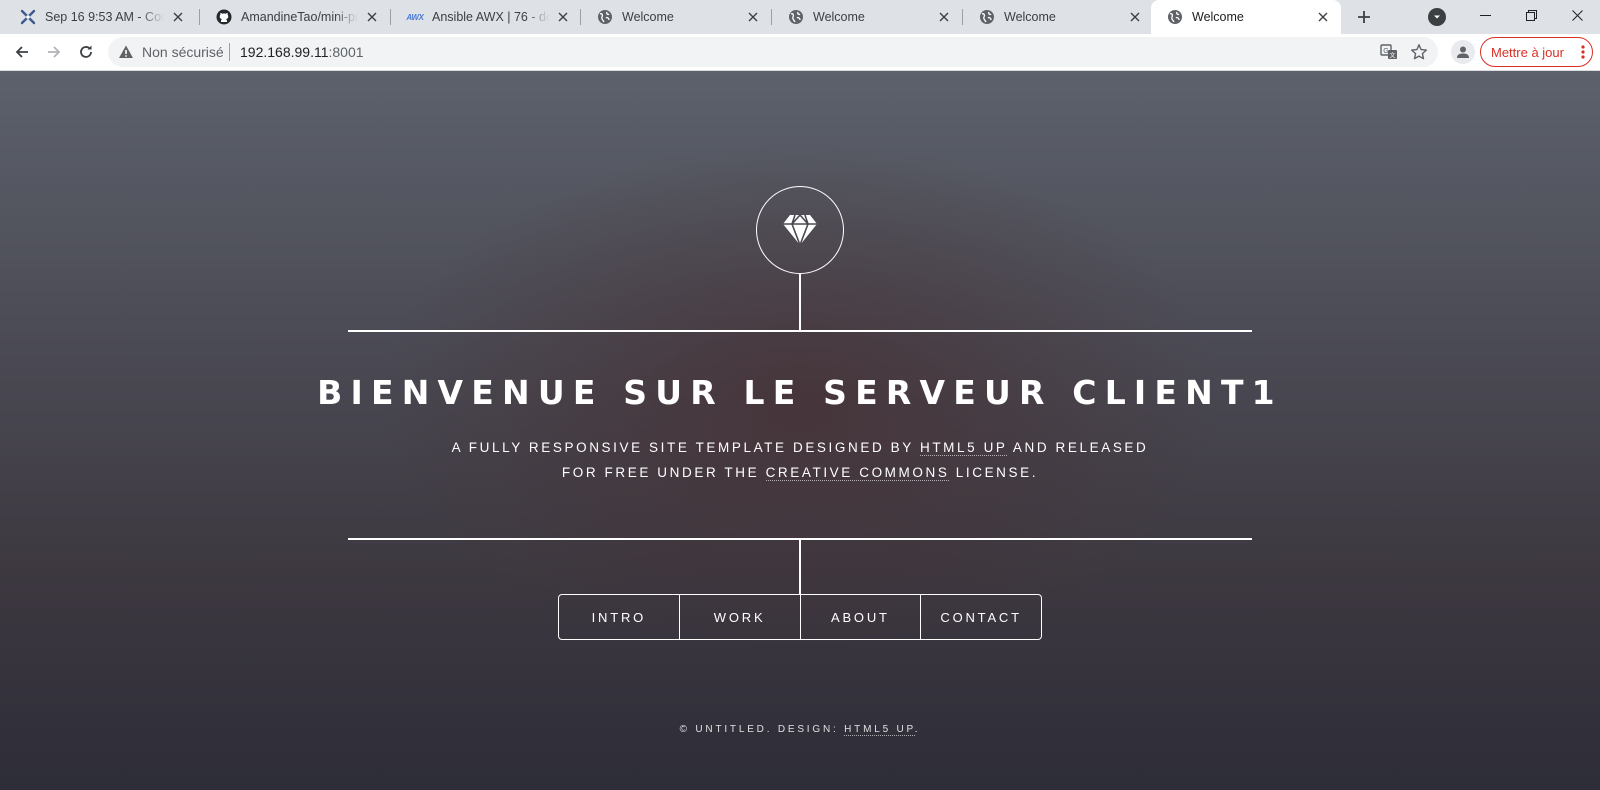 This screenshot has width=1600, height=790. What do you see at coordinates (994, 472) in the screenshot?
I see `subtitle-text: LICENSE.` at bounding box center [994, 472].